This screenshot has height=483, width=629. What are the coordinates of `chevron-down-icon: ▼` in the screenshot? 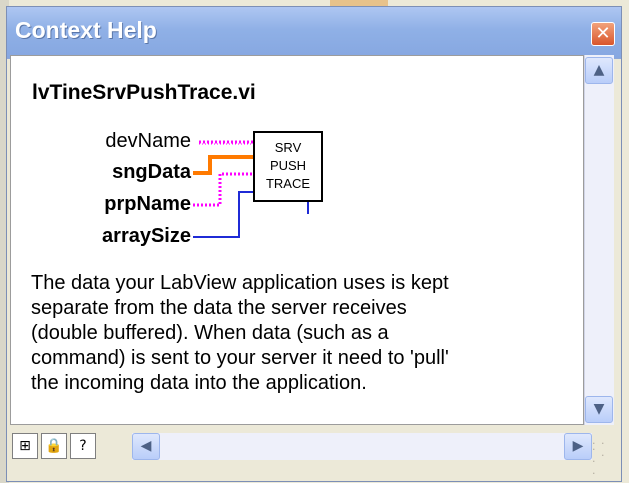 It's located at (599, 409).